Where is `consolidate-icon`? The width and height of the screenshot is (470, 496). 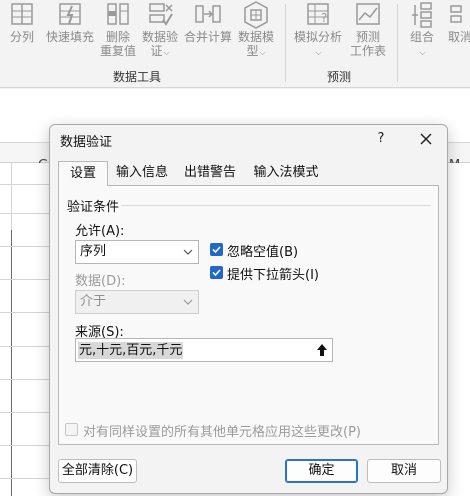 consolidate-icon is located at coordinates (208, 14).